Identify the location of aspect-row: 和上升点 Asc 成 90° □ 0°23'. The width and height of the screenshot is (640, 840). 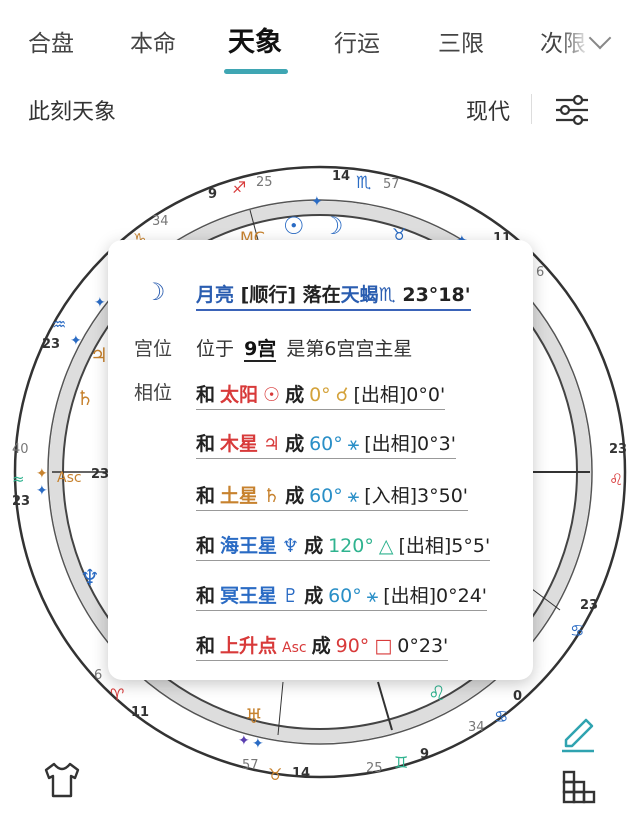
(322, 646).